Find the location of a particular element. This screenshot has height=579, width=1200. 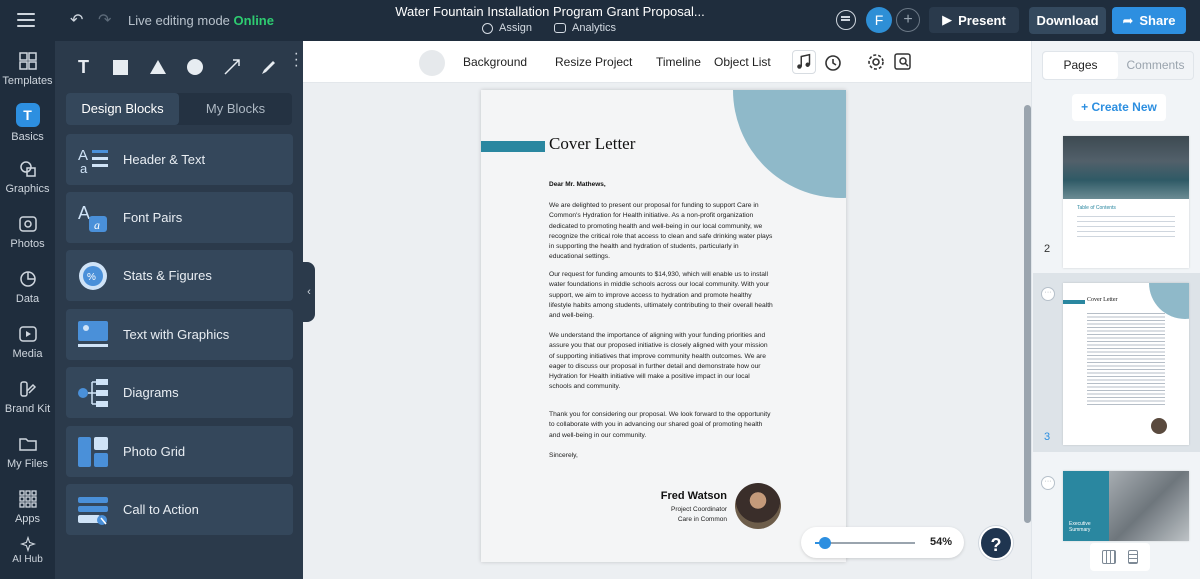

pen-tool is located at coordinates (268, 67).